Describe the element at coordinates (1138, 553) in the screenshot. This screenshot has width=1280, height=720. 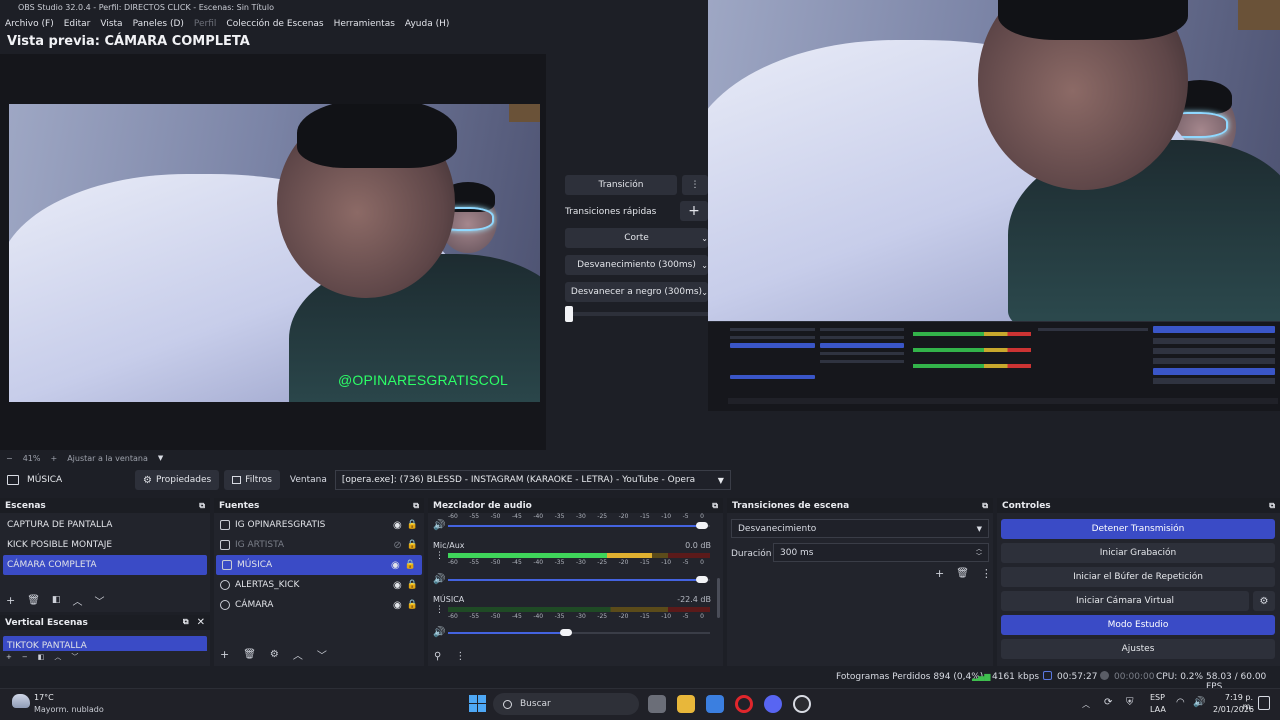
I see `control-button: Iniciar Grabación` at that location.